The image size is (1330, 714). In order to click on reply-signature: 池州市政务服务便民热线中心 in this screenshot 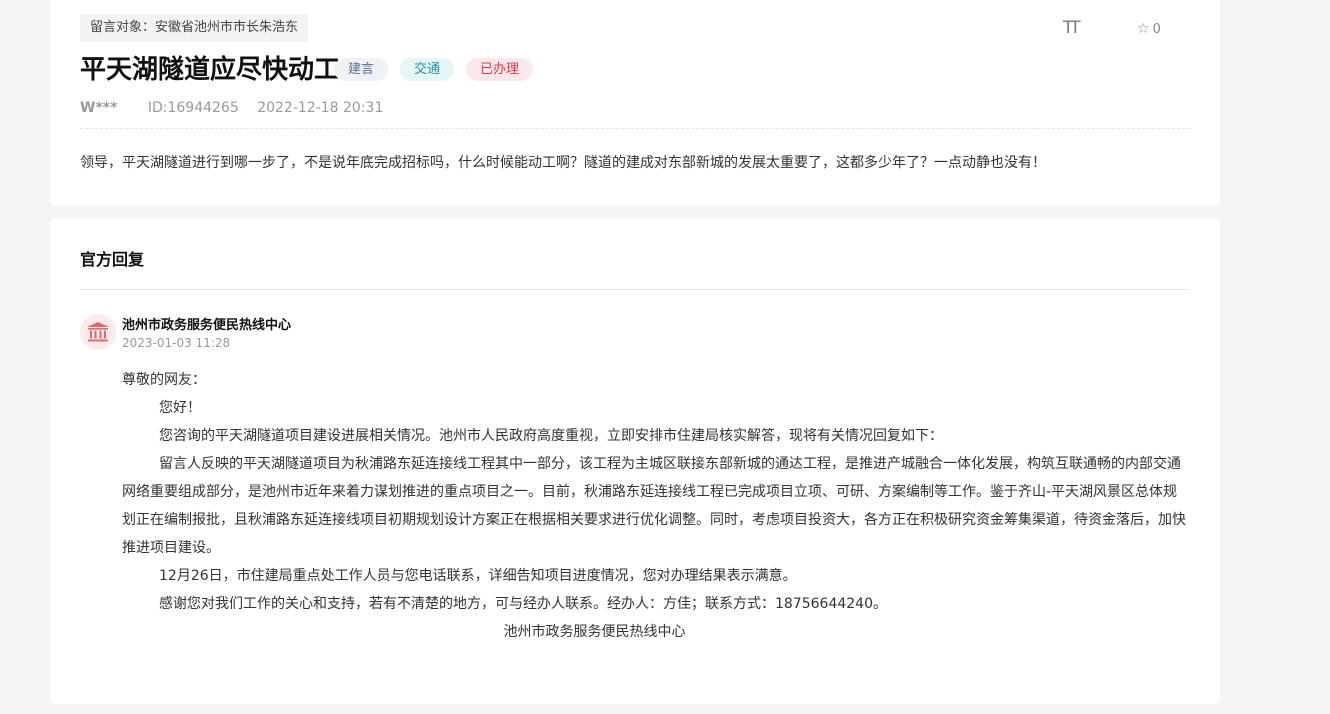, I will do `click(594, 632)`.